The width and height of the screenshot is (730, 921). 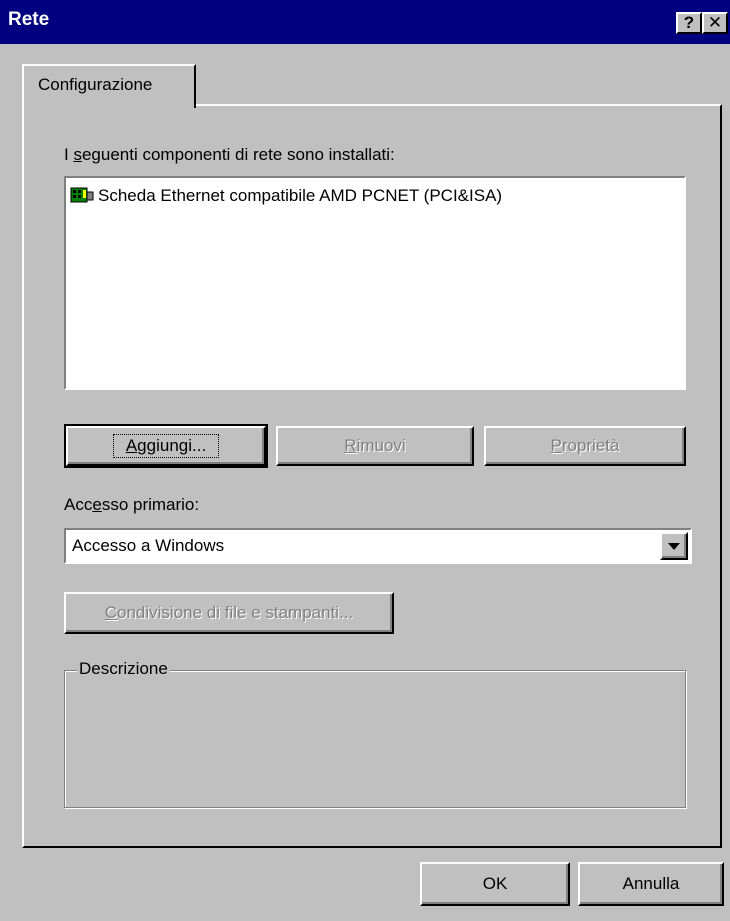 What do you see at coordinates (495, 884) in the screenshot?
I see `ok-button: OK` at bounding box center [495, 884].